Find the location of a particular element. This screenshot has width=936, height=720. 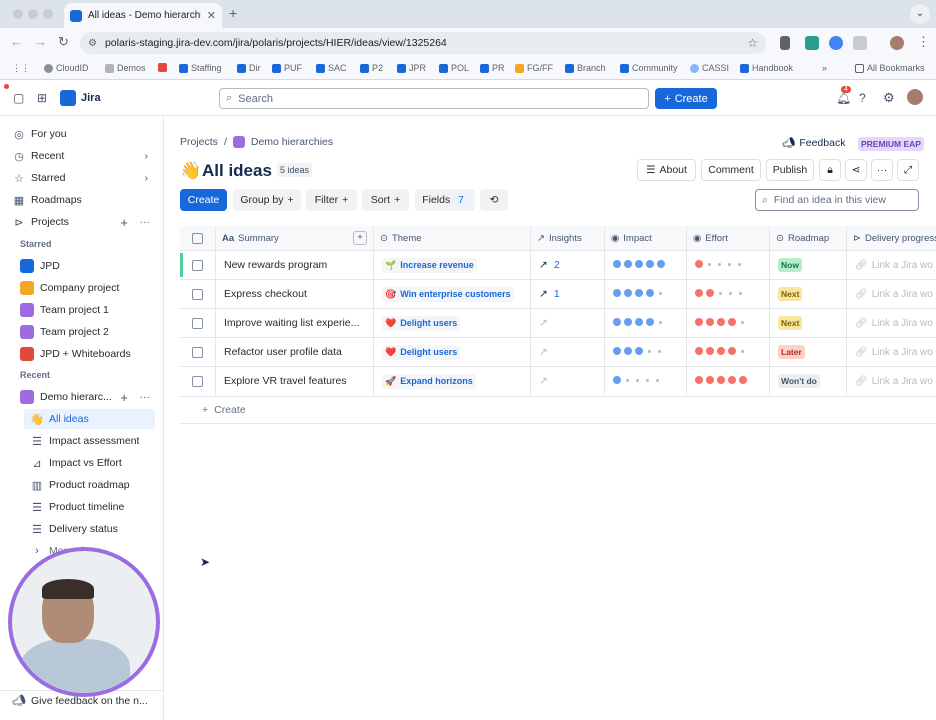

sidebar-view-delivery-status: ☰ Delivery status is located at coordinates (82, 529).